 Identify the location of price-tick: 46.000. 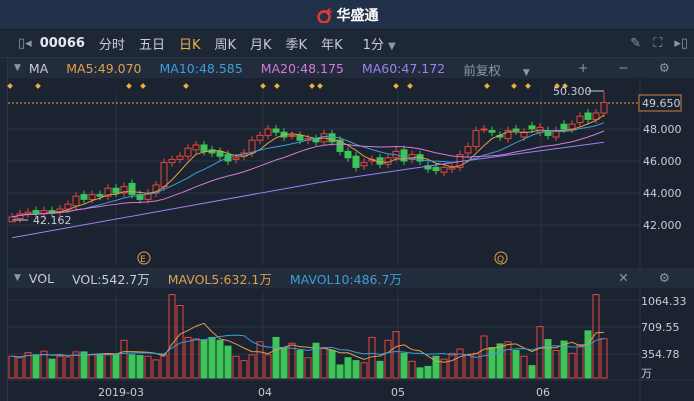
(662, 161).